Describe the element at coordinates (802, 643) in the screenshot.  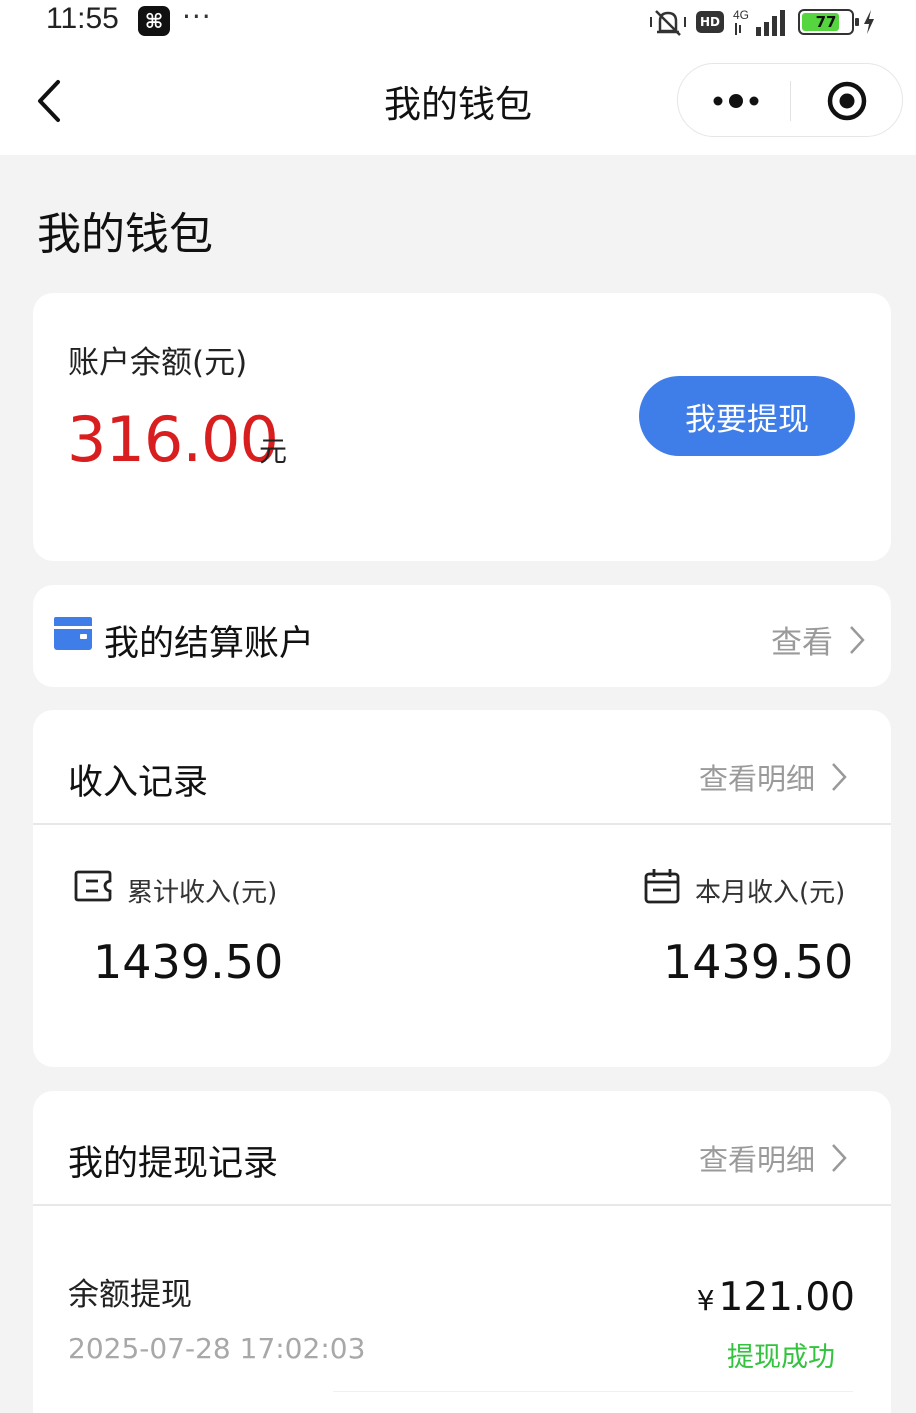
I see `settlement-view-text: 查看` at that location.